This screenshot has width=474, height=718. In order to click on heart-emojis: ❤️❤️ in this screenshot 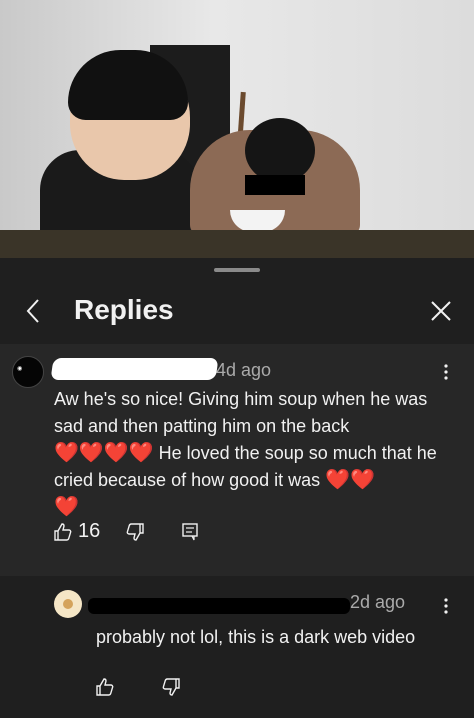, I will do `click(350, 480)`.